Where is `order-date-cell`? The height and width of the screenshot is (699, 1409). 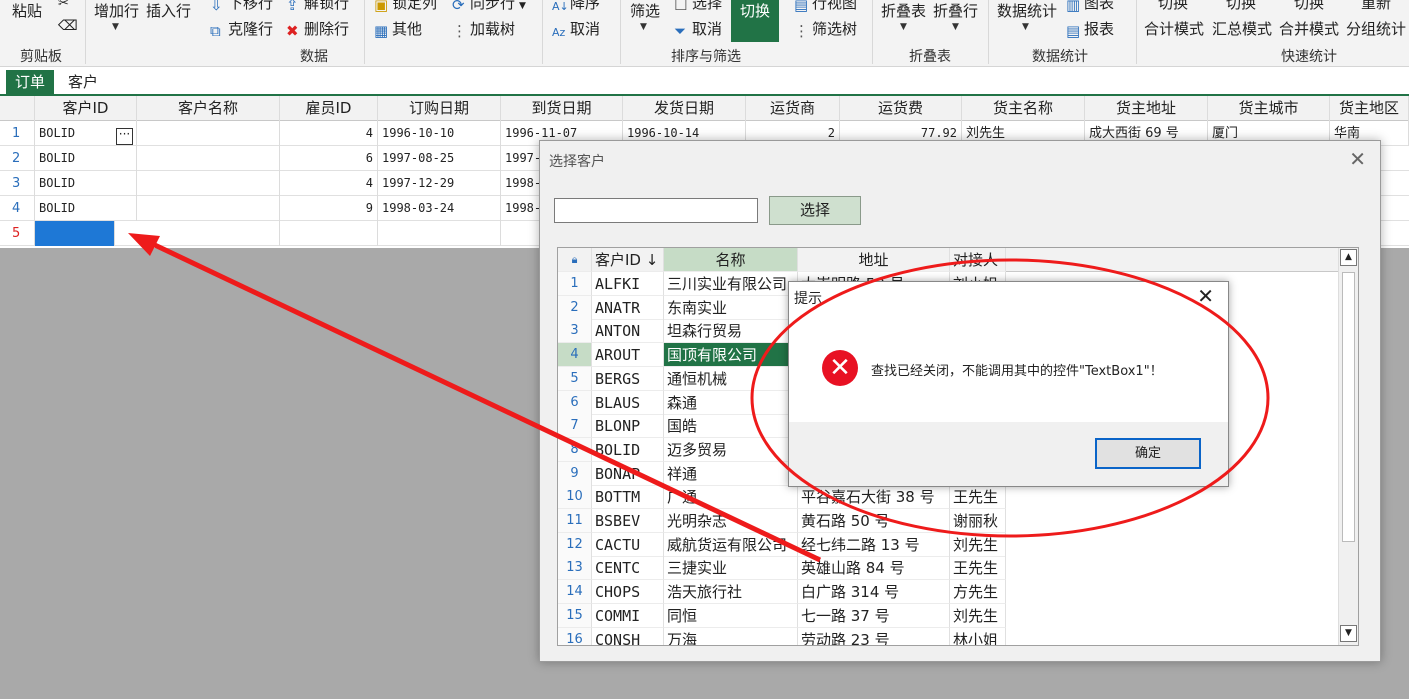 order-date-cell is located at coordinates (439, 233).